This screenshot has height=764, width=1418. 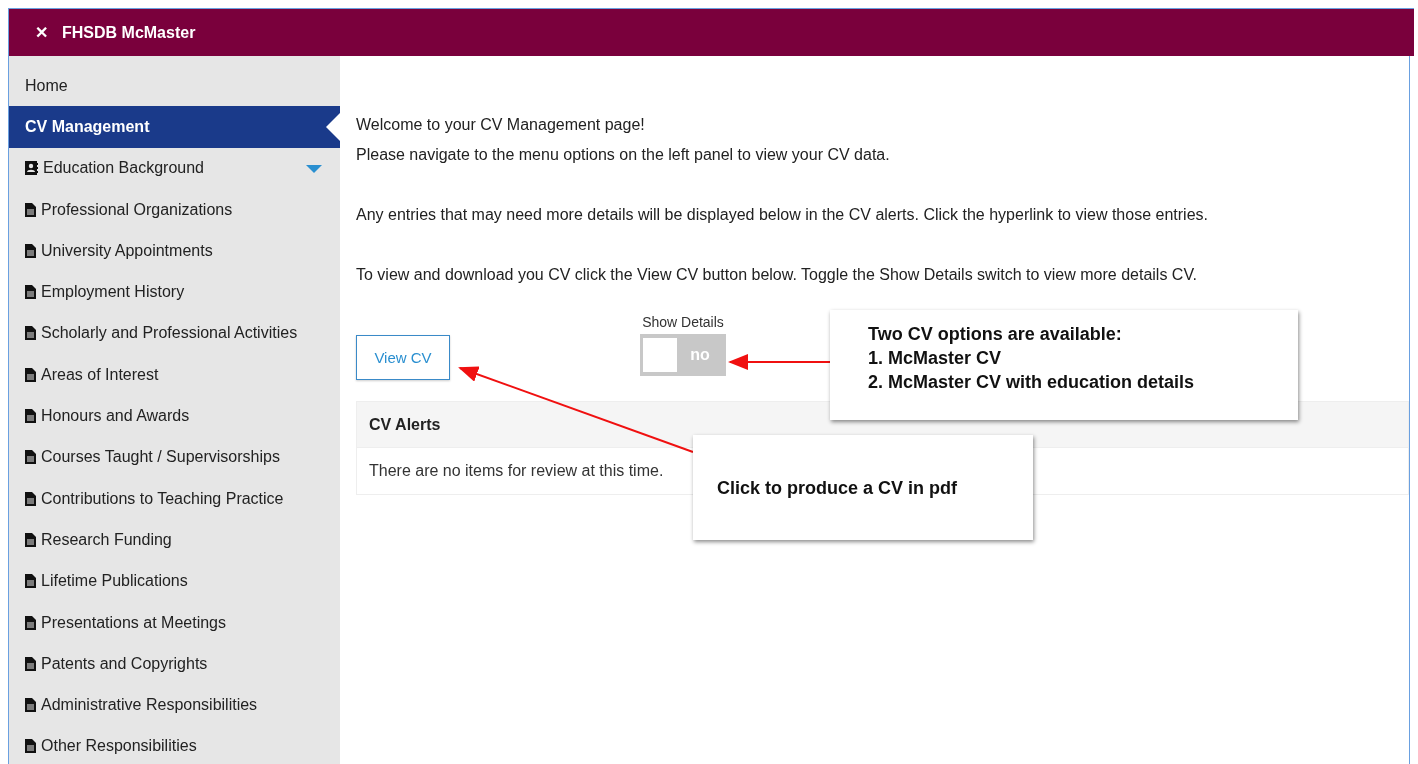 What do you see at coordinates (516, 471) in the screenshot?
I see `empty-message: There are no items for review at this time.` at bounding box center [516, 471].